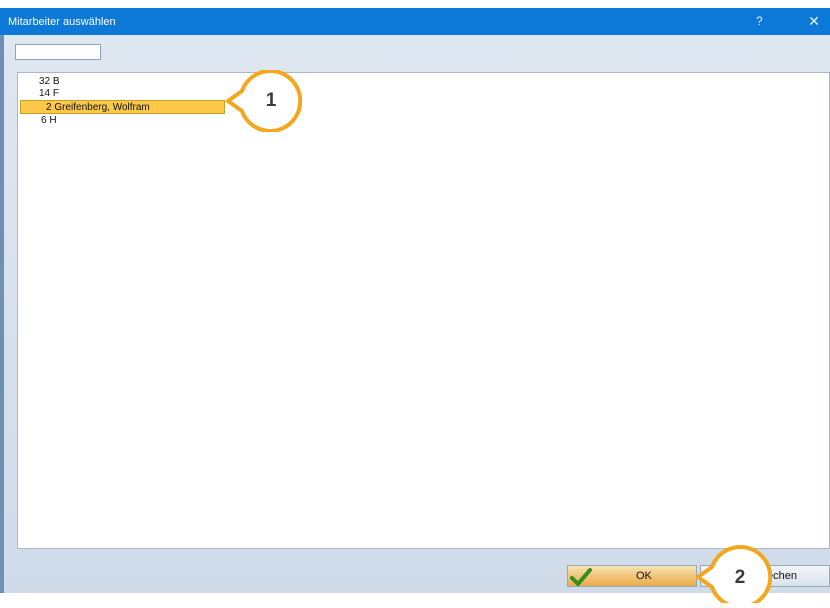  I want to click on callout-2: 2, so click(732, 574).